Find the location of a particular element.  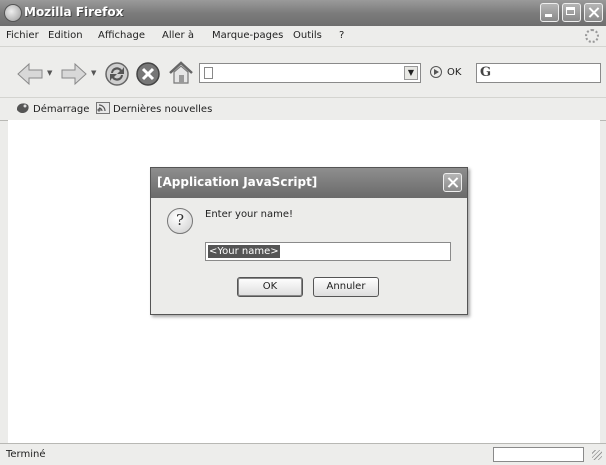

url-input is located at coordinates (308, 74).